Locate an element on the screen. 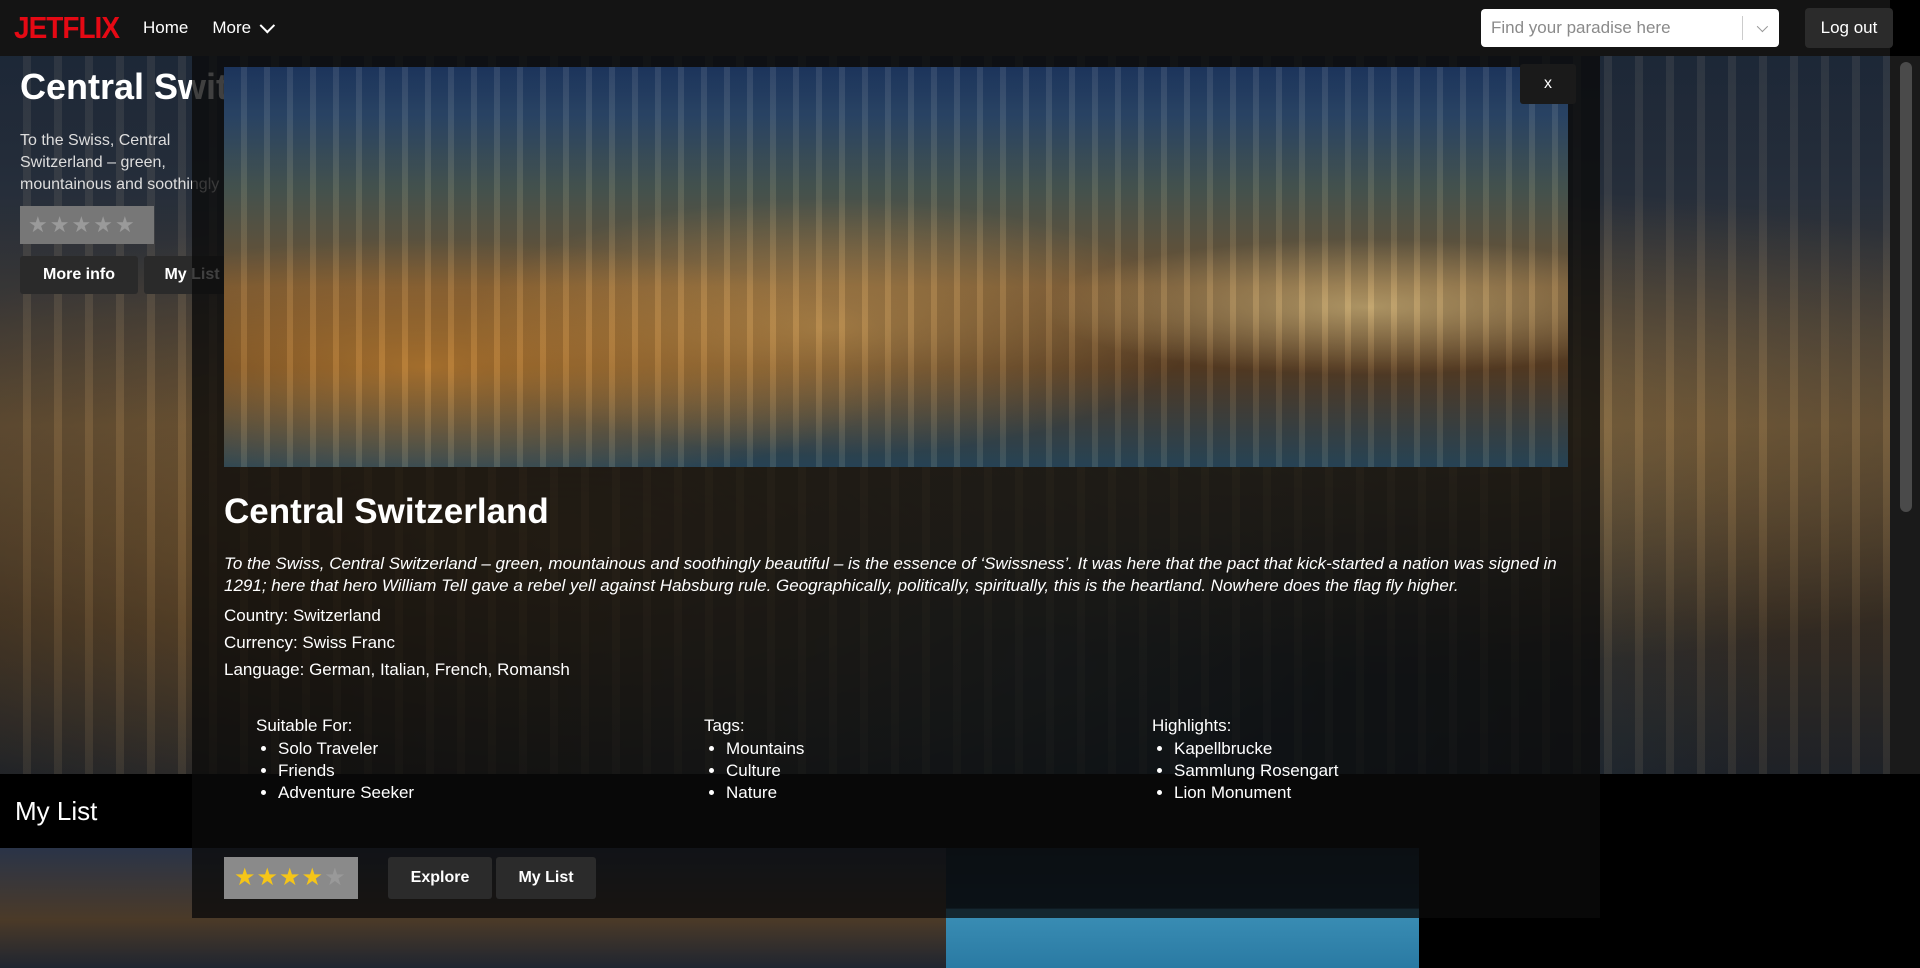  hero-star-rating: ★ ★ ★ ★ ★ is located at coordinates (87, 225).